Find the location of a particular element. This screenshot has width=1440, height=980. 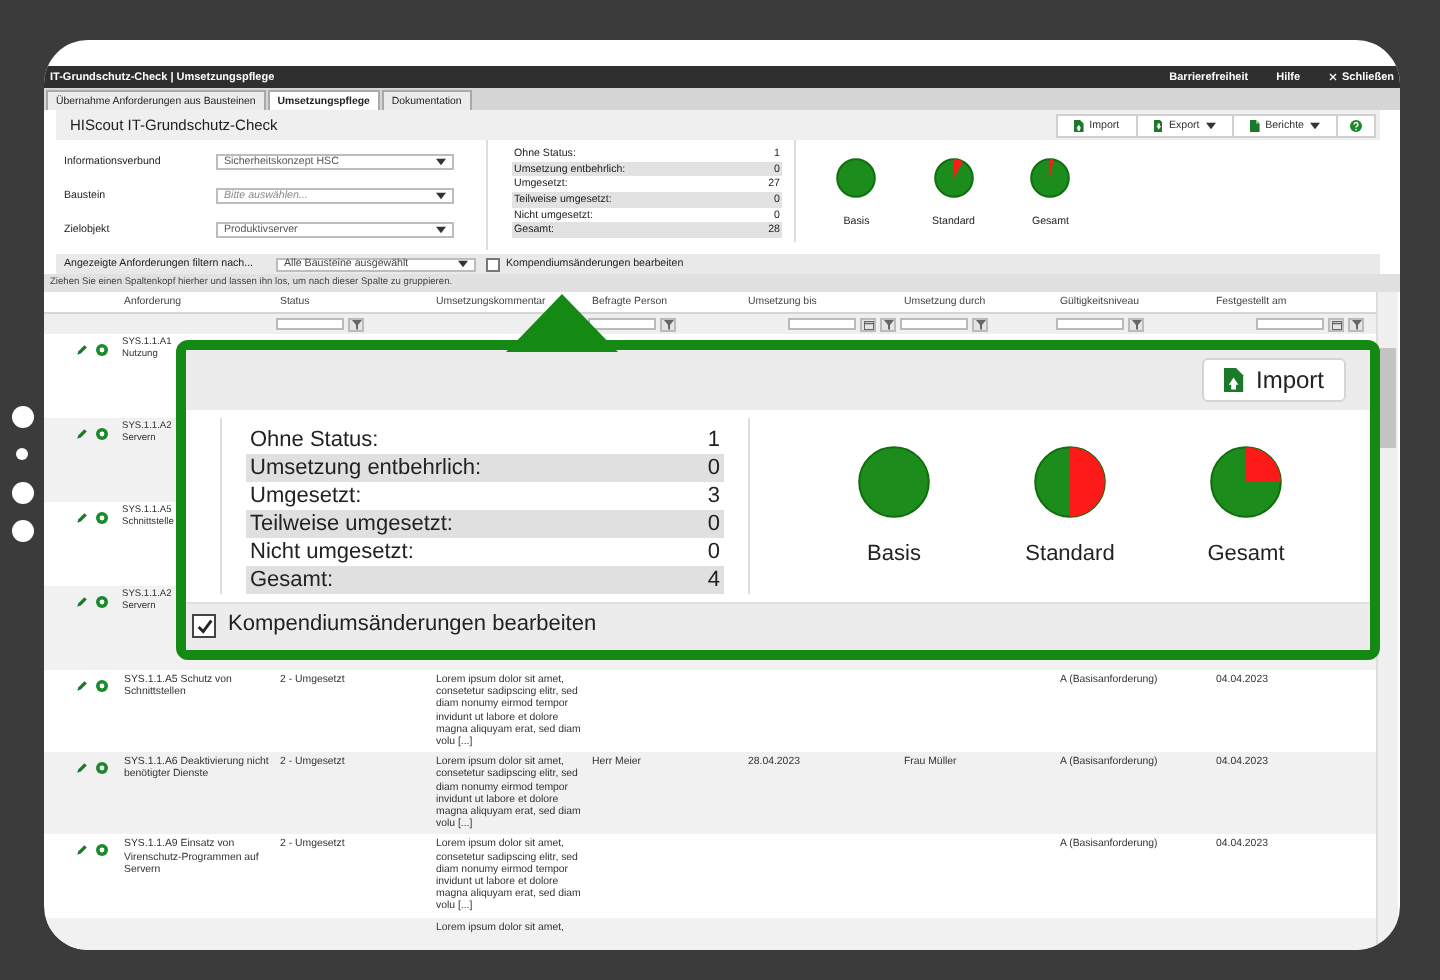

help-button is located at coordinates (1356, 125).